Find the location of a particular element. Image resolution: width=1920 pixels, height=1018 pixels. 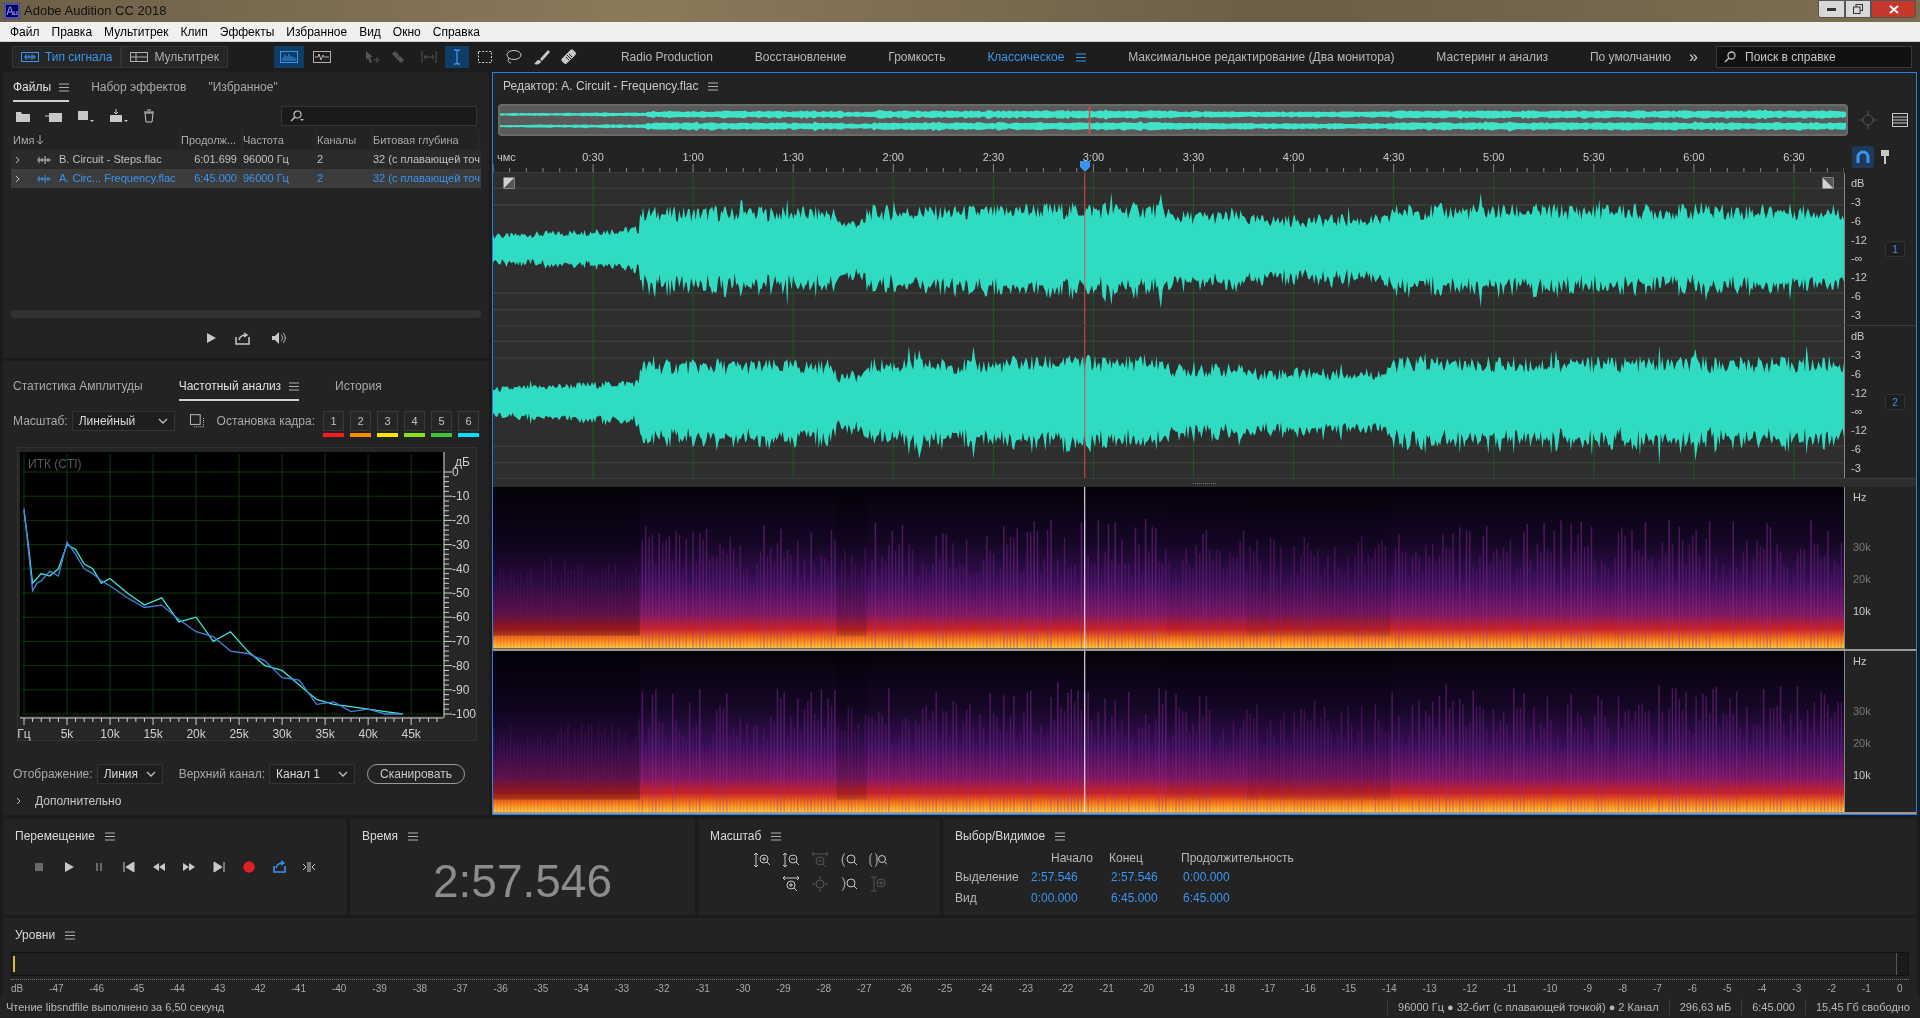

workspace-tab: Громкость is located at coordinates (917, 57).